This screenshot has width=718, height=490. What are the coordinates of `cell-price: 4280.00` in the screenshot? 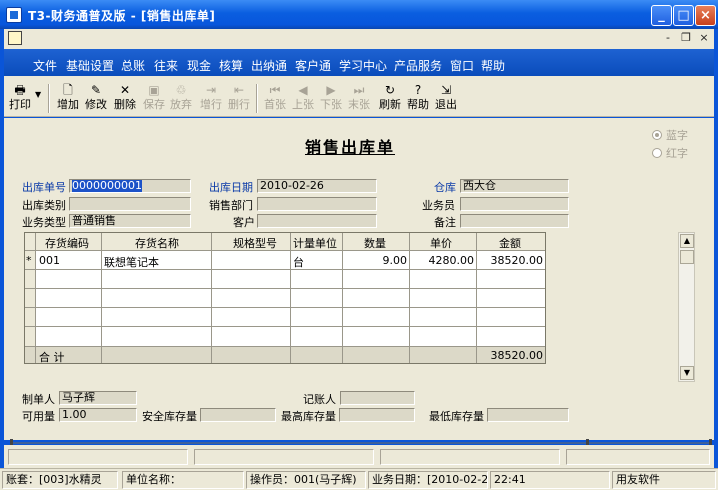 It's located at (443, 260).